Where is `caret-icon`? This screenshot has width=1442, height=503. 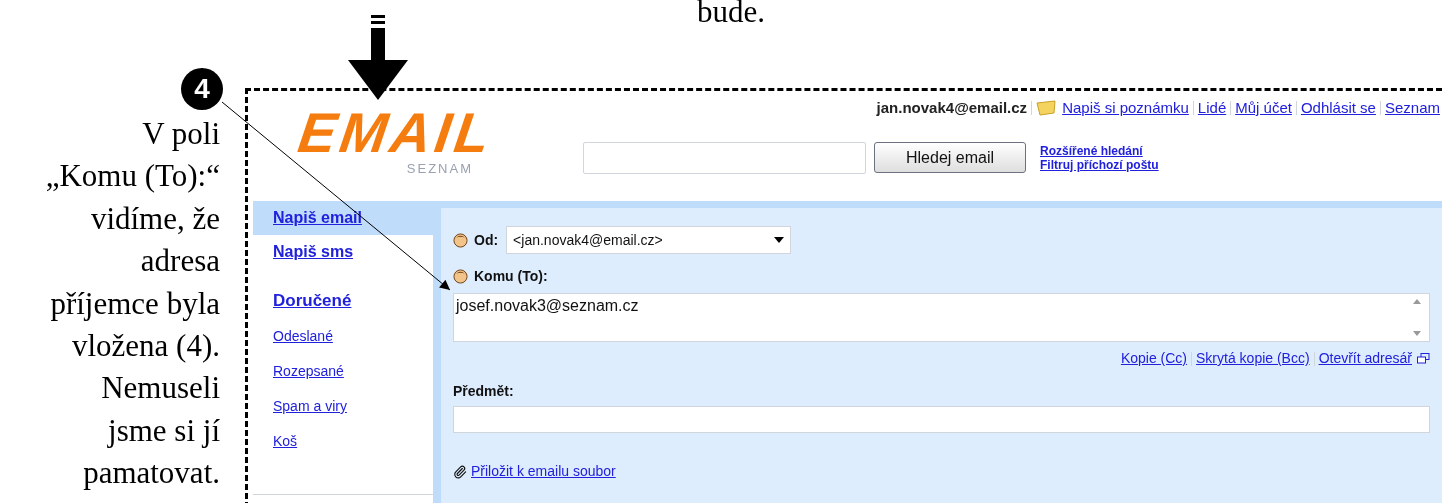
caret-icon is located at coordinates (779, 240).